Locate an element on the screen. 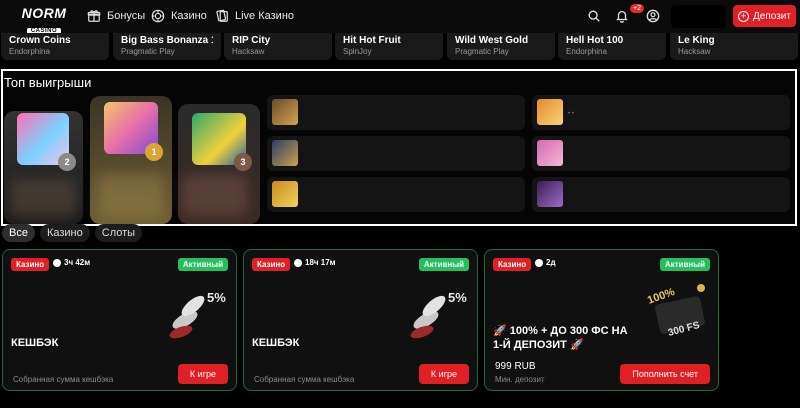  nav-casino-label: Казино is located at coordinates (189, 16).